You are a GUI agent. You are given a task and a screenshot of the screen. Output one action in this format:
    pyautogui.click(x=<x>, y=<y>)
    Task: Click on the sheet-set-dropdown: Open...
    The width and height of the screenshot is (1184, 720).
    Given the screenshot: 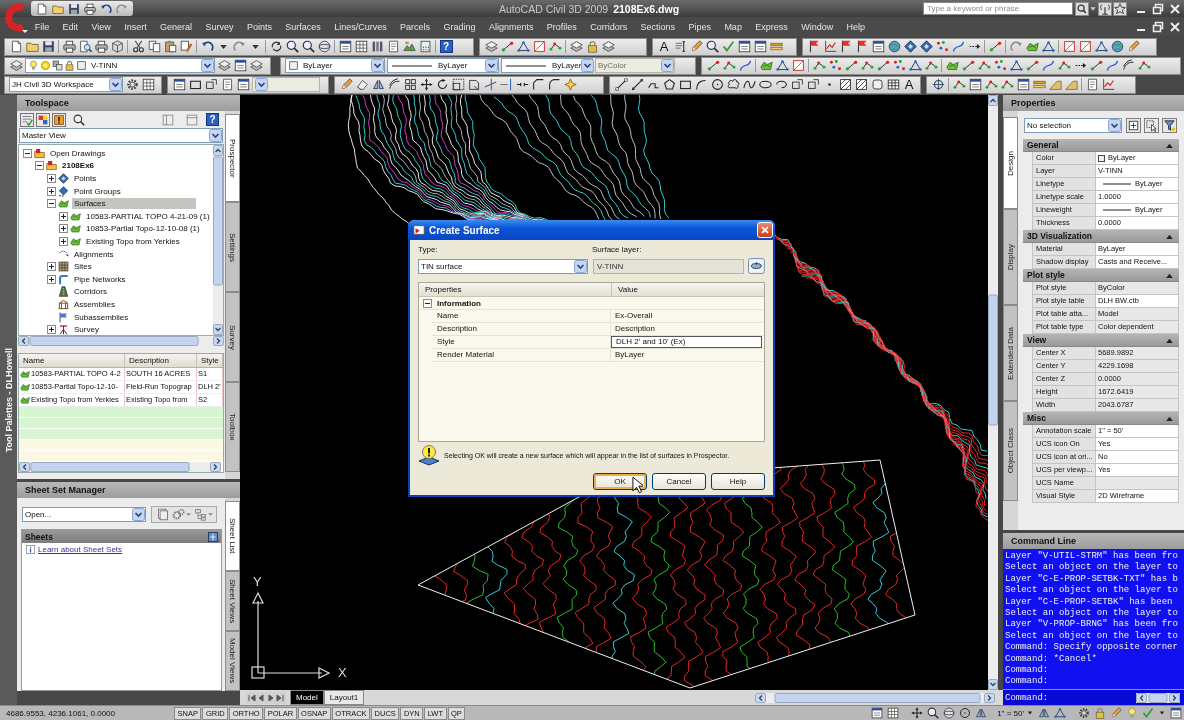 What is the action you would take?
    pyautogui.click(x=84, y=514)
    